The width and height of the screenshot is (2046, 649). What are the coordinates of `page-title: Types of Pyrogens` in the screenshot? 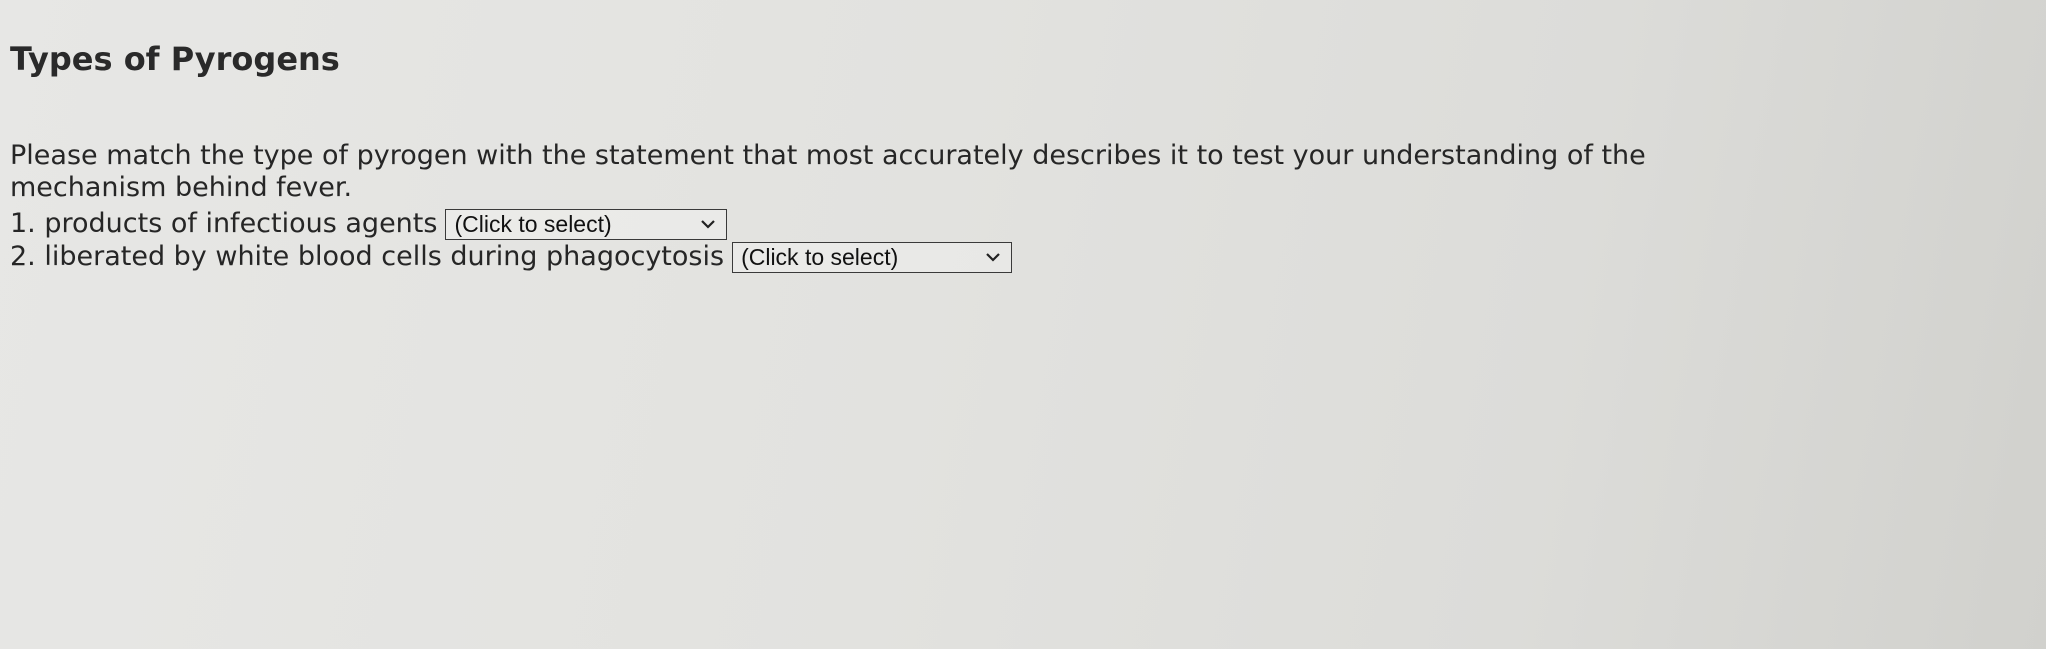 It's located at (175, 59).